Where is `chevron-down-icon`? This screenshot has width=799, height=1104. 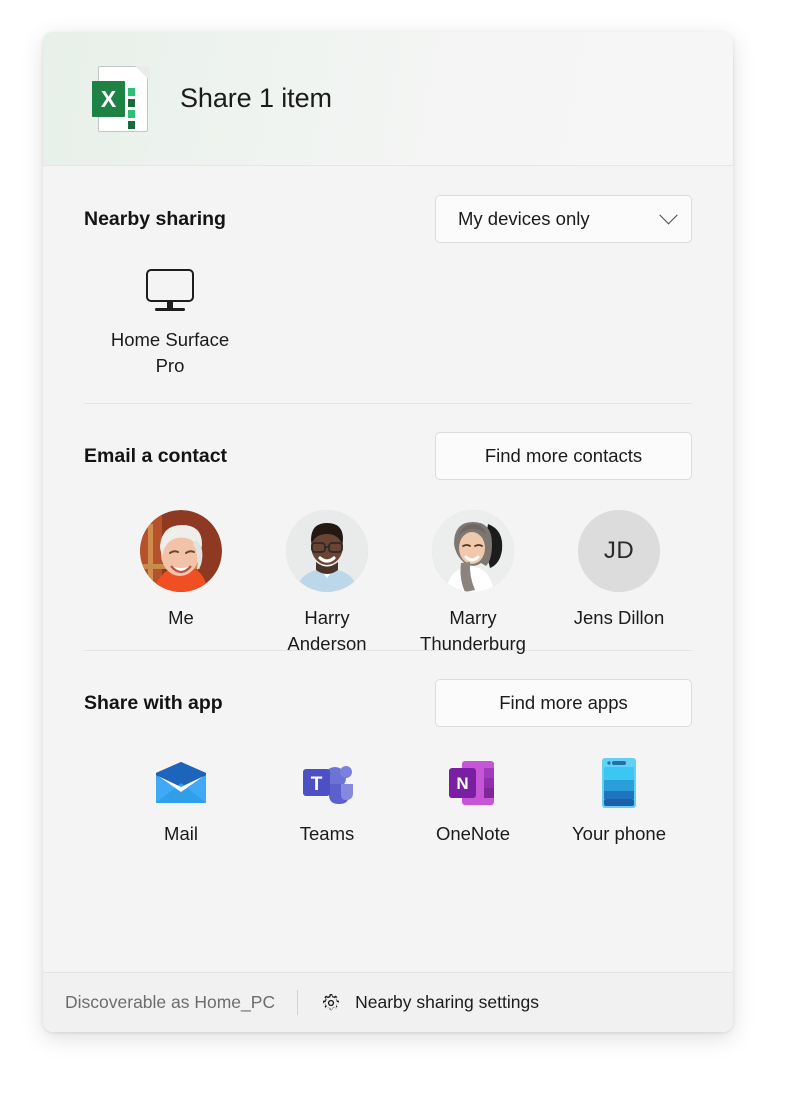 chevron-down-icon is located at coordinates (668, 214).